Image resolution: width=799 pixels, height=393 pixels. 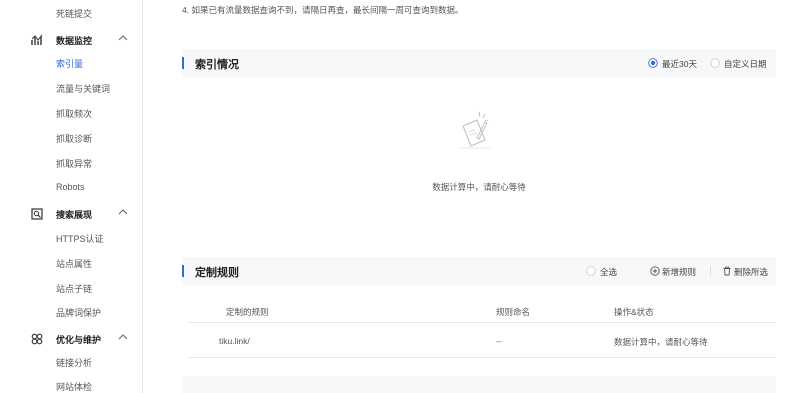 What do you see at coordinates (655, 271) in the screenshot?
I see `add-circle-icon` at bounding box center [655, 271].